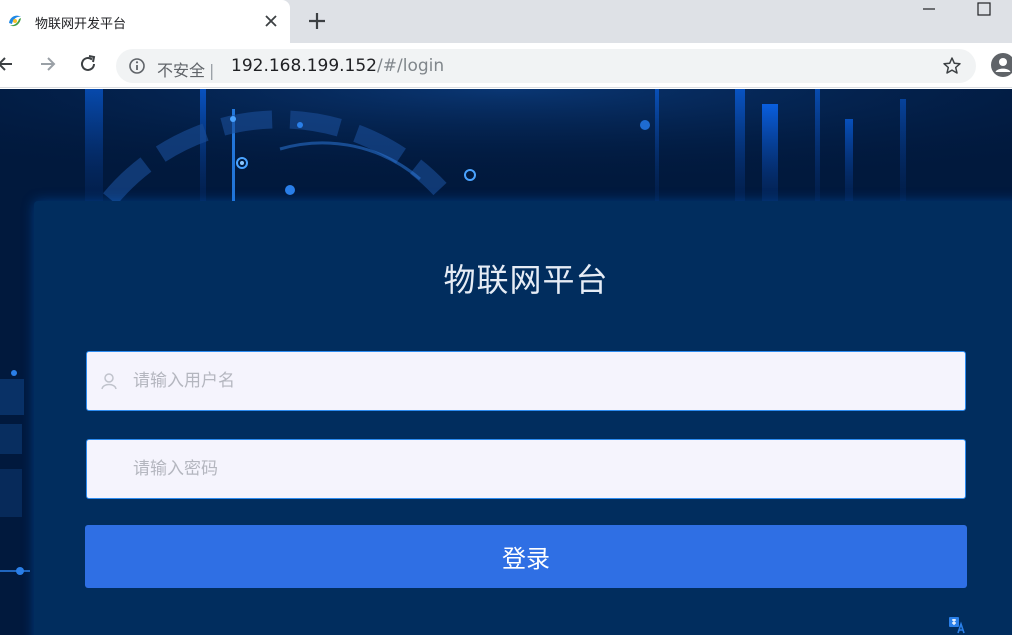 Image resolution: width=1012 pixels, height=635 pixels. I want to click on address-bar: 不安全 | 192.168.199.152/#/login, so click(546, 66).